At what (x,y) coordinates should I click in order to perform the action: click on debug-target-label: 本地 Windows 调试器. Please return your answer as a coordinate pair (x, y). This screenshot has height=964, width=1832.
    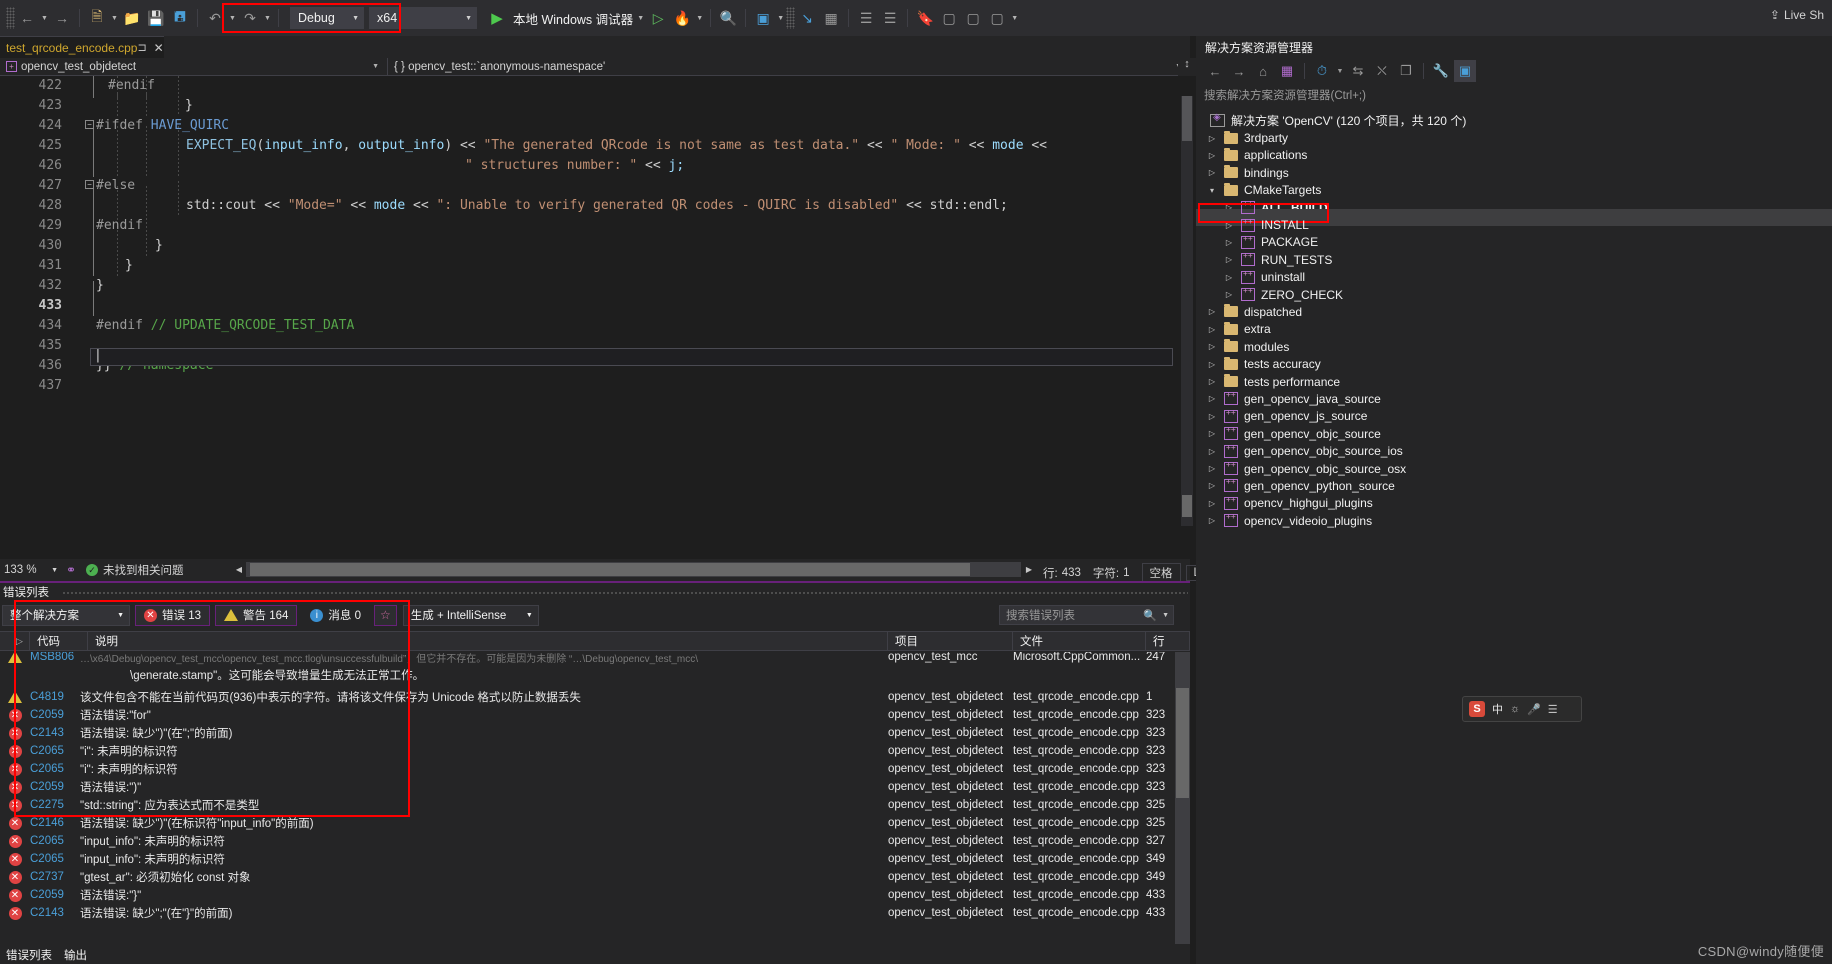
    Looking at the image, I should click on (572, 18).